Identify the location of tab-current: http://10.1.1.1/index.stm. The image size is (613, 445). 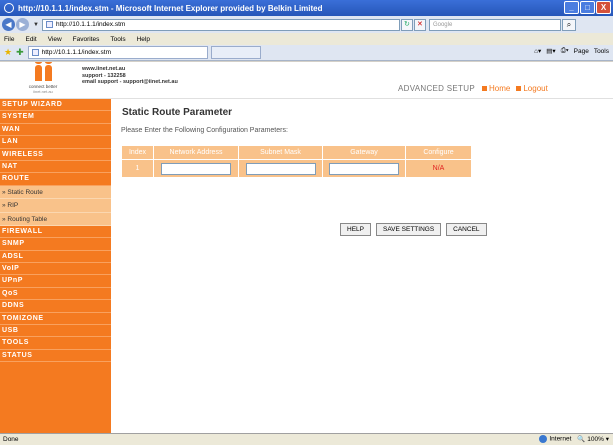
(117, 52).